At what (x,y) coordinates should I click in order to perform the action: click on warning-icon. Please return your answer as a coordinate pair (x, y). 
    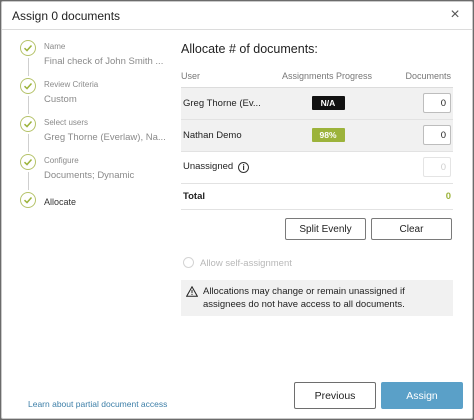
    Looking at the image, I should click on (192, 291).